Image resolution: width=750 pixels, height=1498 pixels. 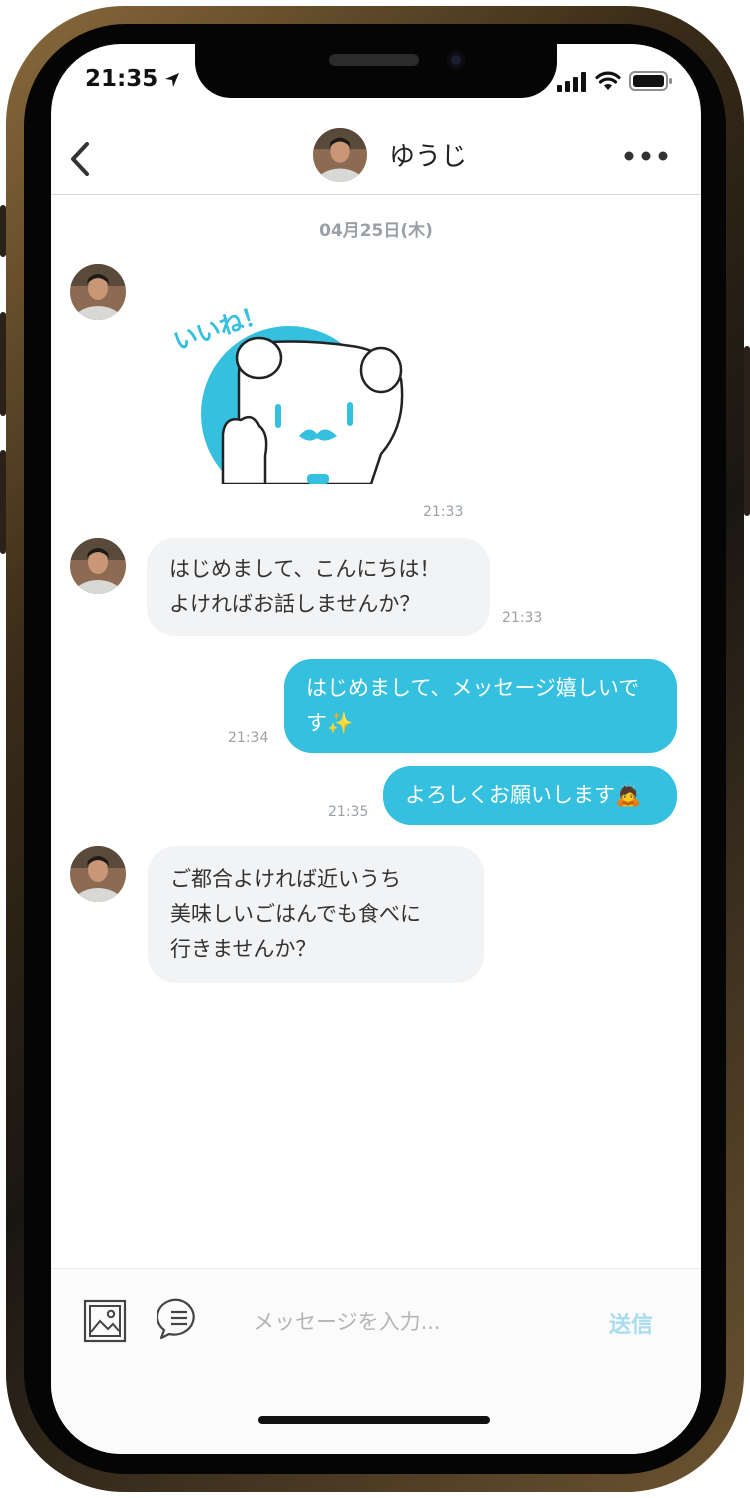 I want to click on template-message-icon, so click(x=179, y=1319).